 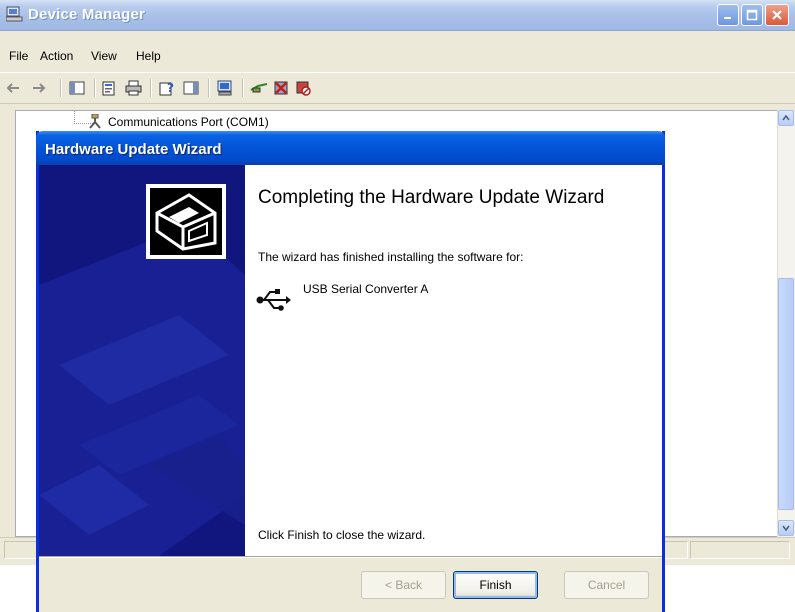 I want to click on close-icon, so click(x=777, y=15).